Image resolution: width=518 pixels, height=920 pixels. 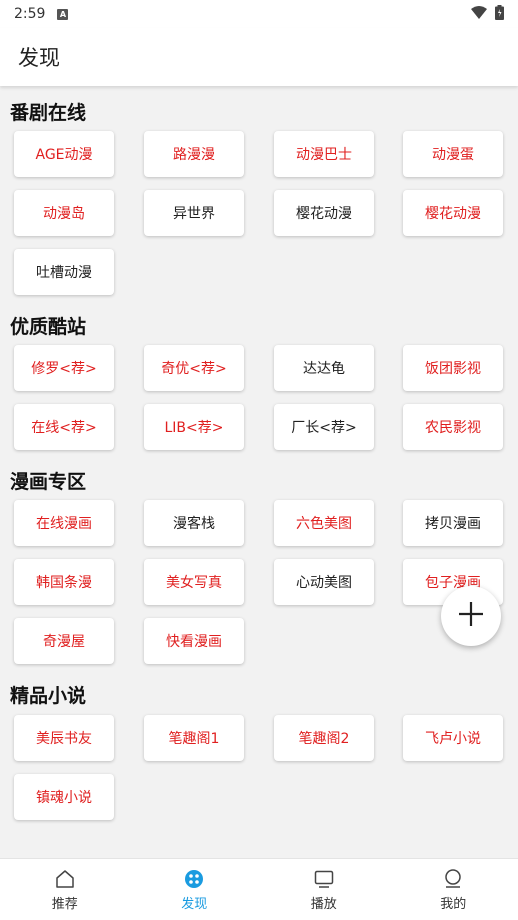 I want to click on site-chip: 韩国条漫, so click(x=64, y=582).